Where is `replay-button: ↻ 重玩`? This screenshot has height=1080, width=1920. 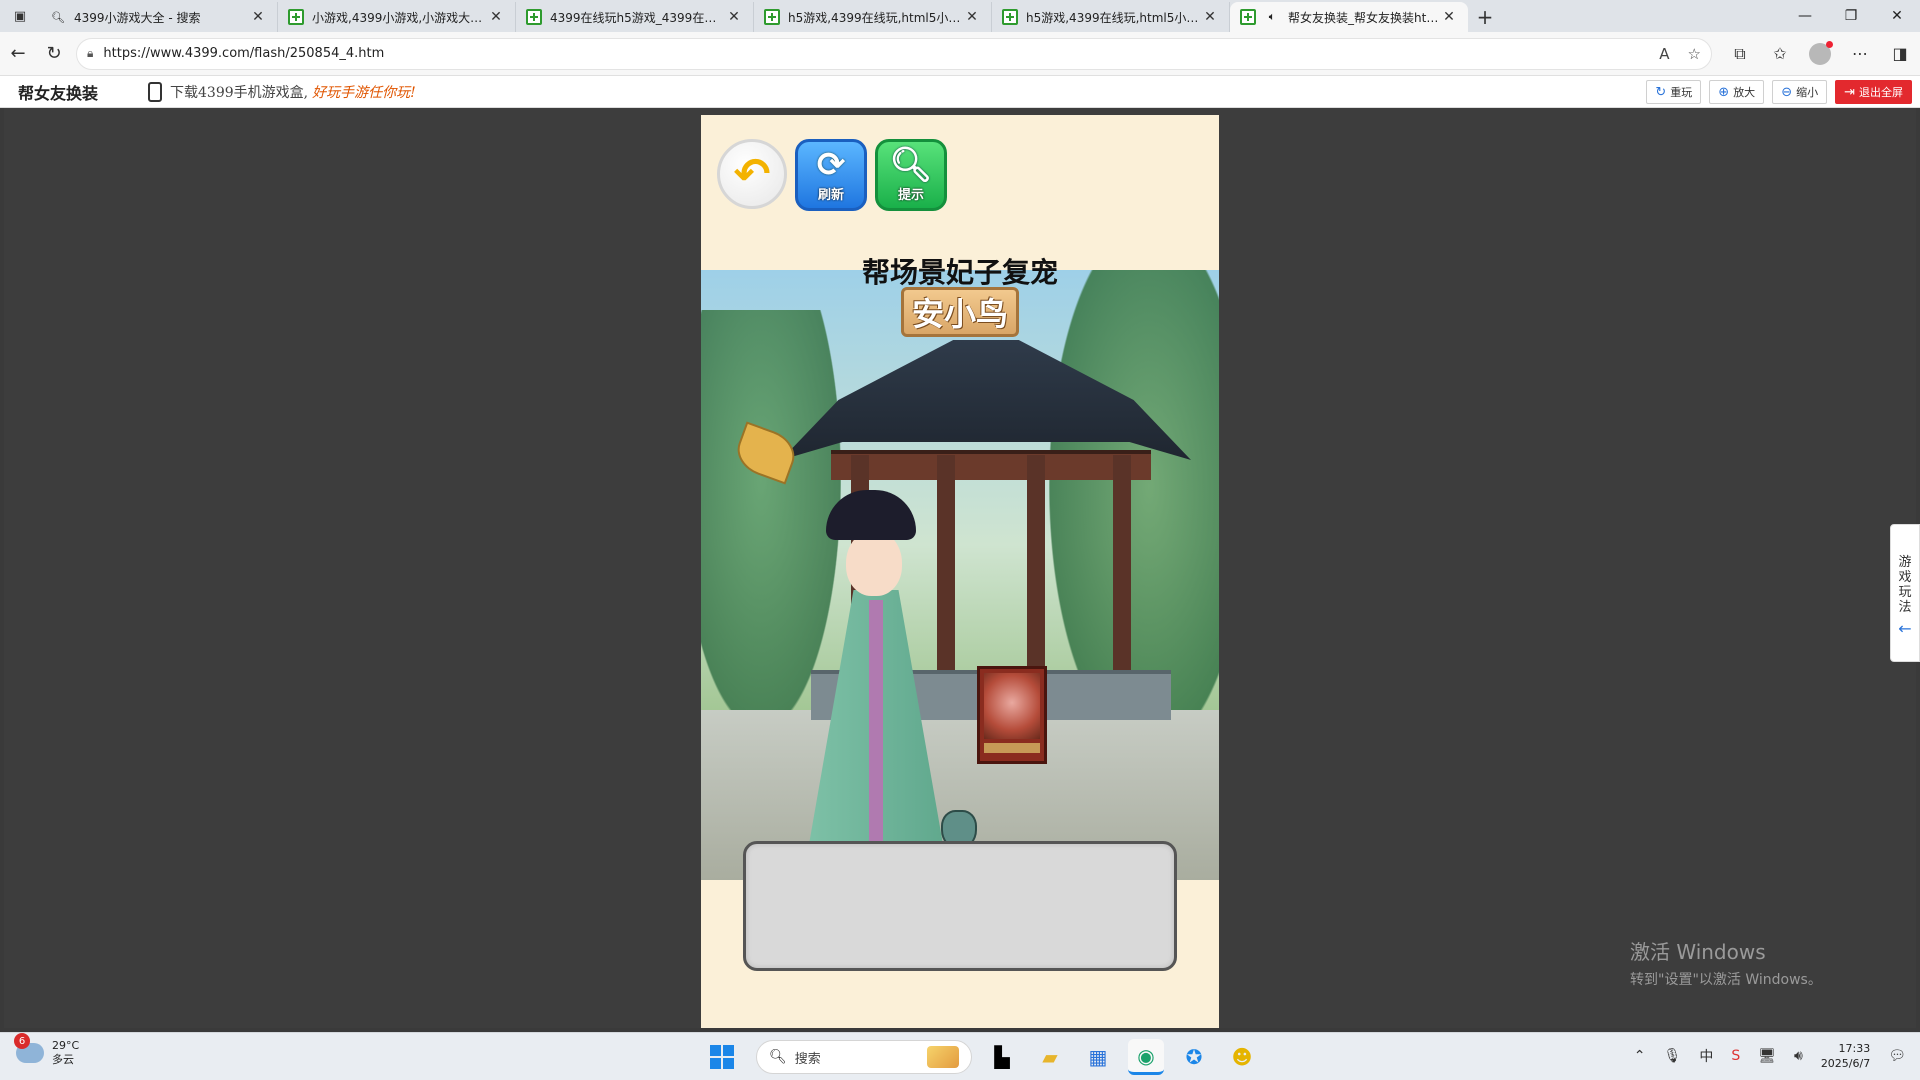 replay-button: ↻ 重玩 is located at coordinates (1674, 92).